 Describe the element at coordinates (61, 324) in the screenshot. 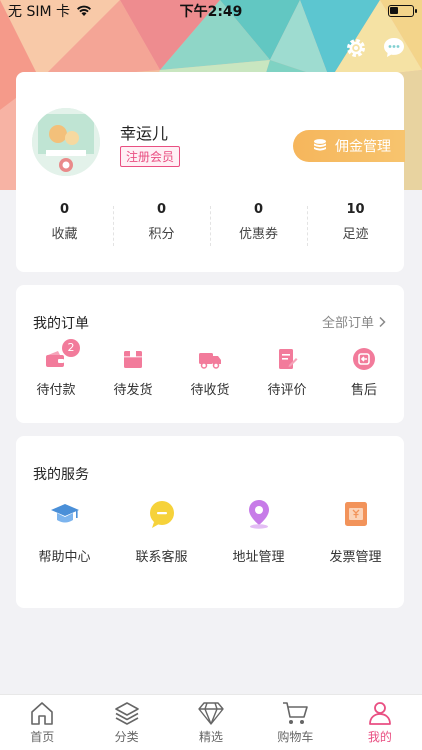

I see `orders-title: 我的订单` at that location.